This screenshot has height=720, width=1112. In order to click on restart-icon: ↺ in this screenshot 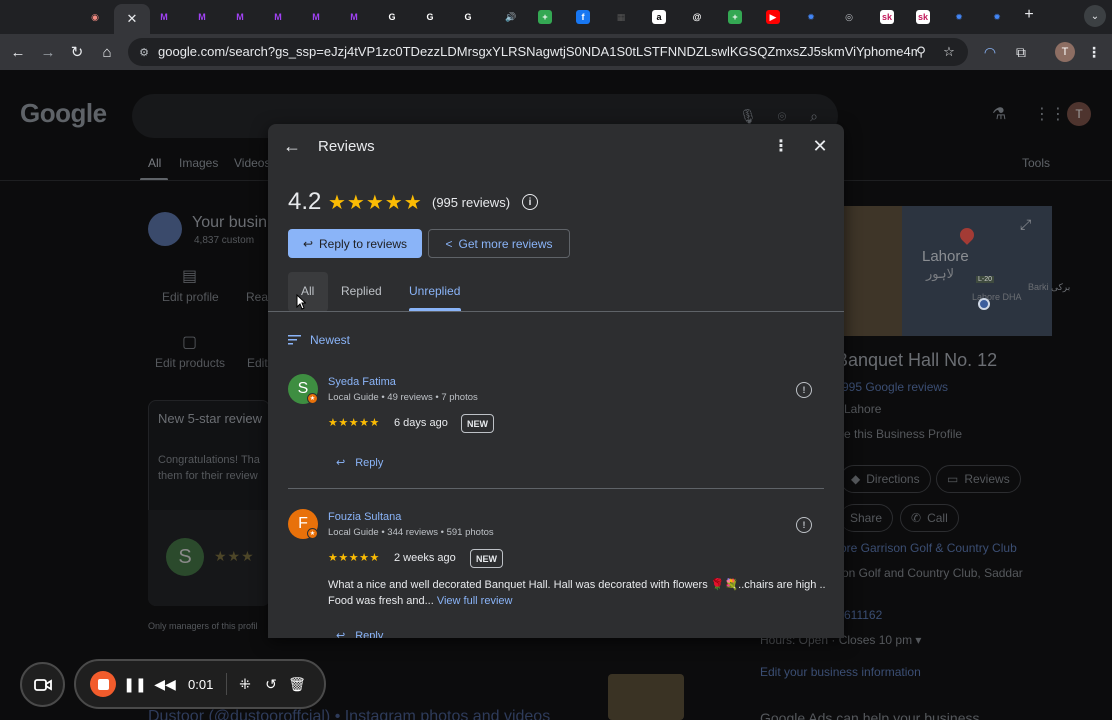, I will do `click(271, 684)`.